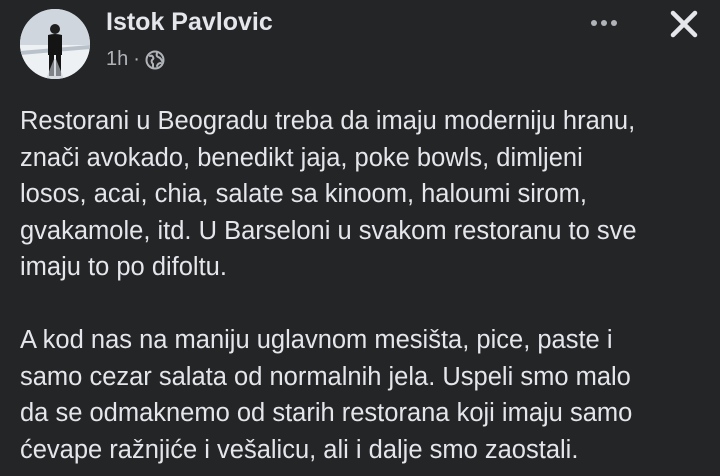  I want to click on globe-icon, so click(155, 60).